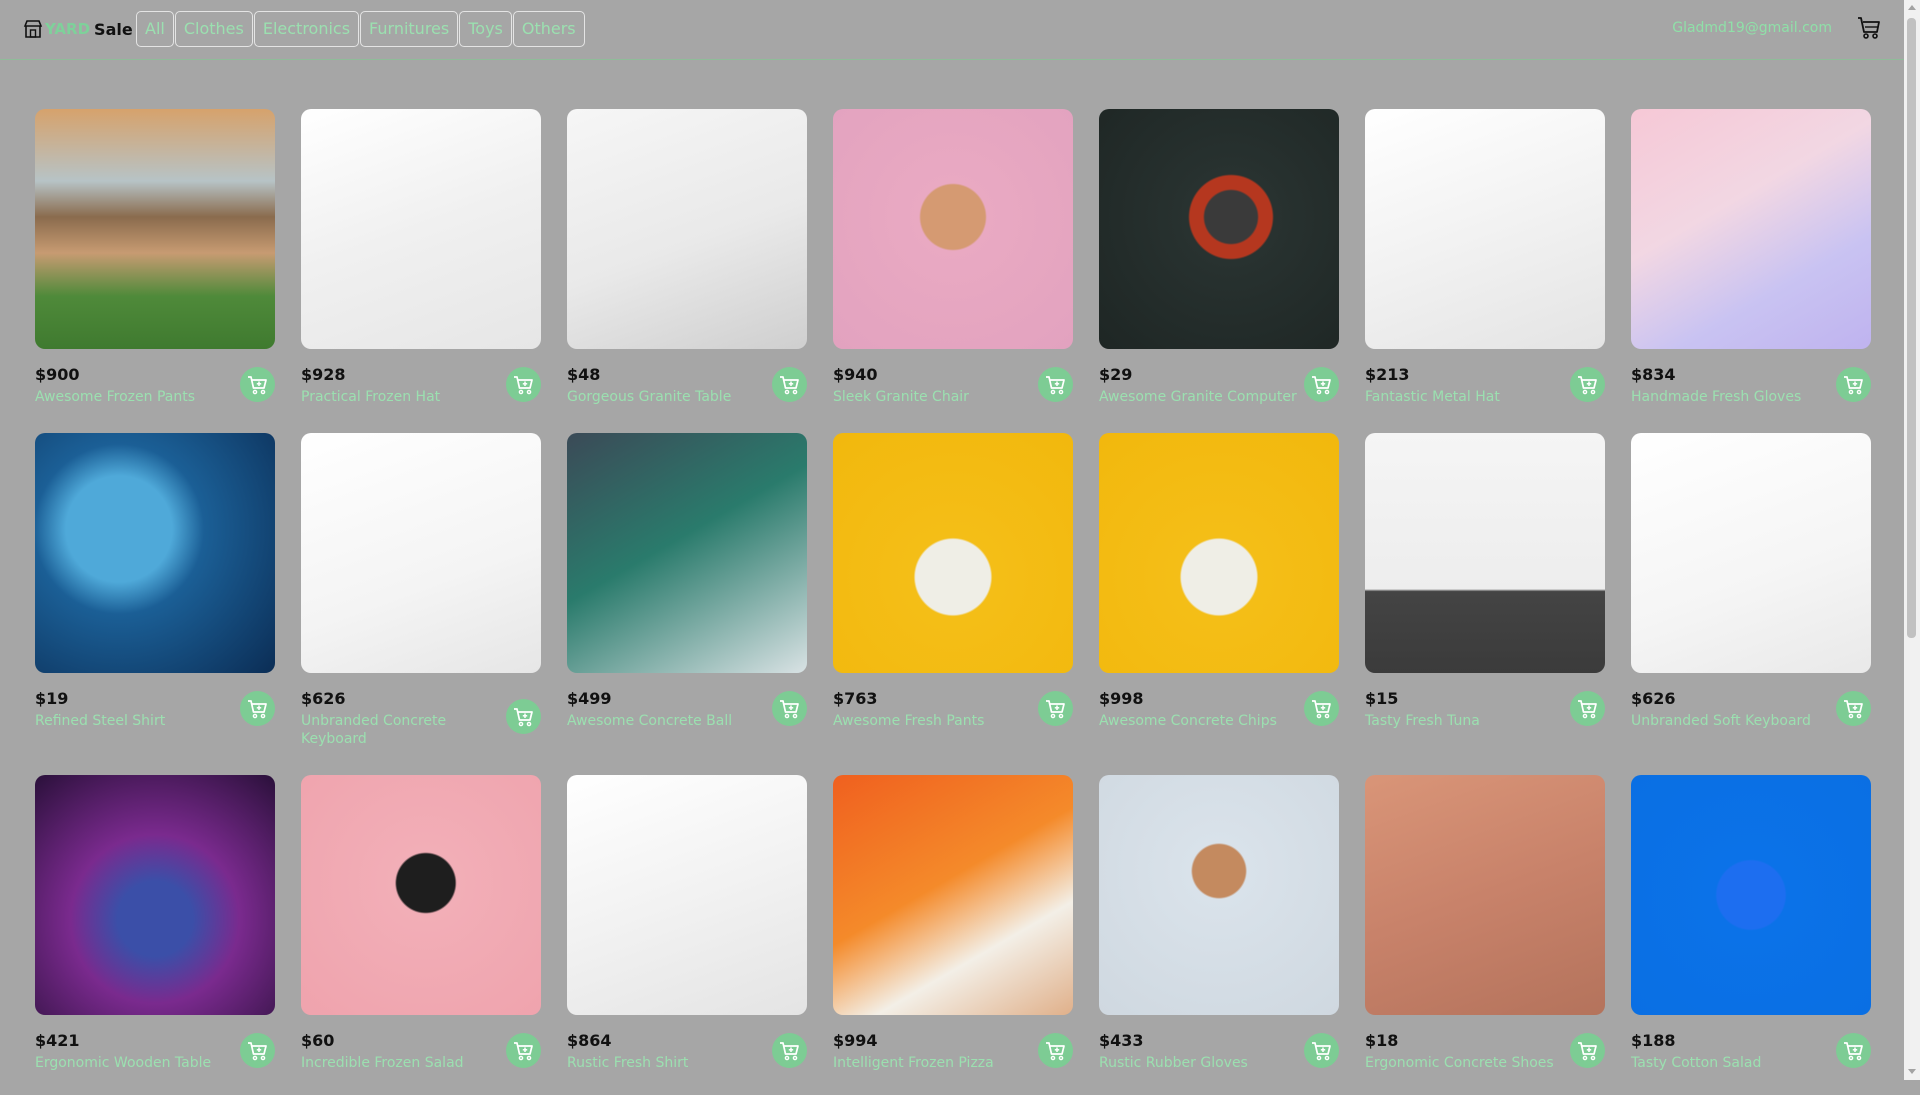  What do you see at coordinates (68, 29) in the screenshot?
I see `brand-yard-text: YARD` at bounding box center [68, 29].